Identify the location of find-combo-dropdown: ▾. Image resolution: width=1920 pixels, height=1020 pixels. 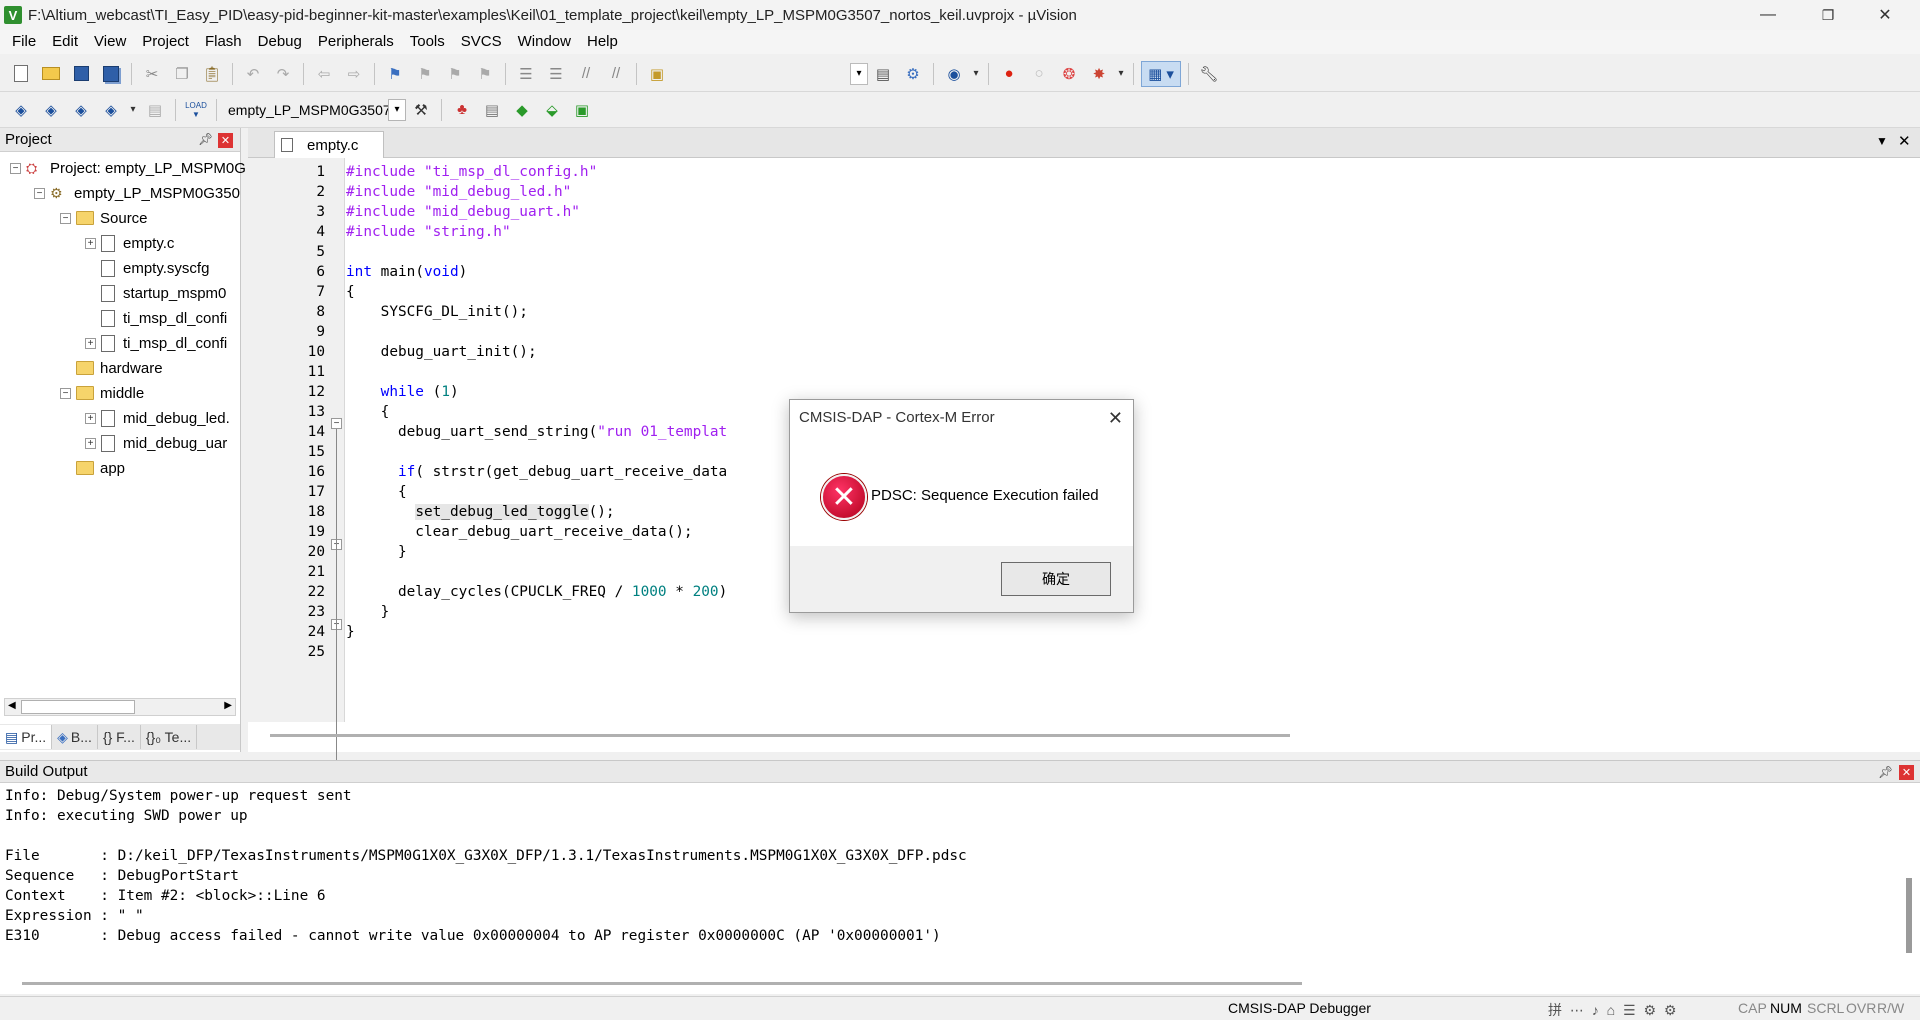
(859, 73).